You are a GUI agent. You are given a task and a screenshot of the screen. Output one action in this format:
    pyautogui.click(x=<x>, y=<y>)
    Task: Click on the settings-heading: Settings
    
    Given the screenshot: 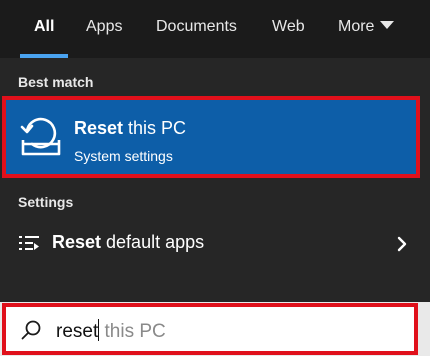 What is the action you would take?
    pyautogui.click(x=46, y=202)
    